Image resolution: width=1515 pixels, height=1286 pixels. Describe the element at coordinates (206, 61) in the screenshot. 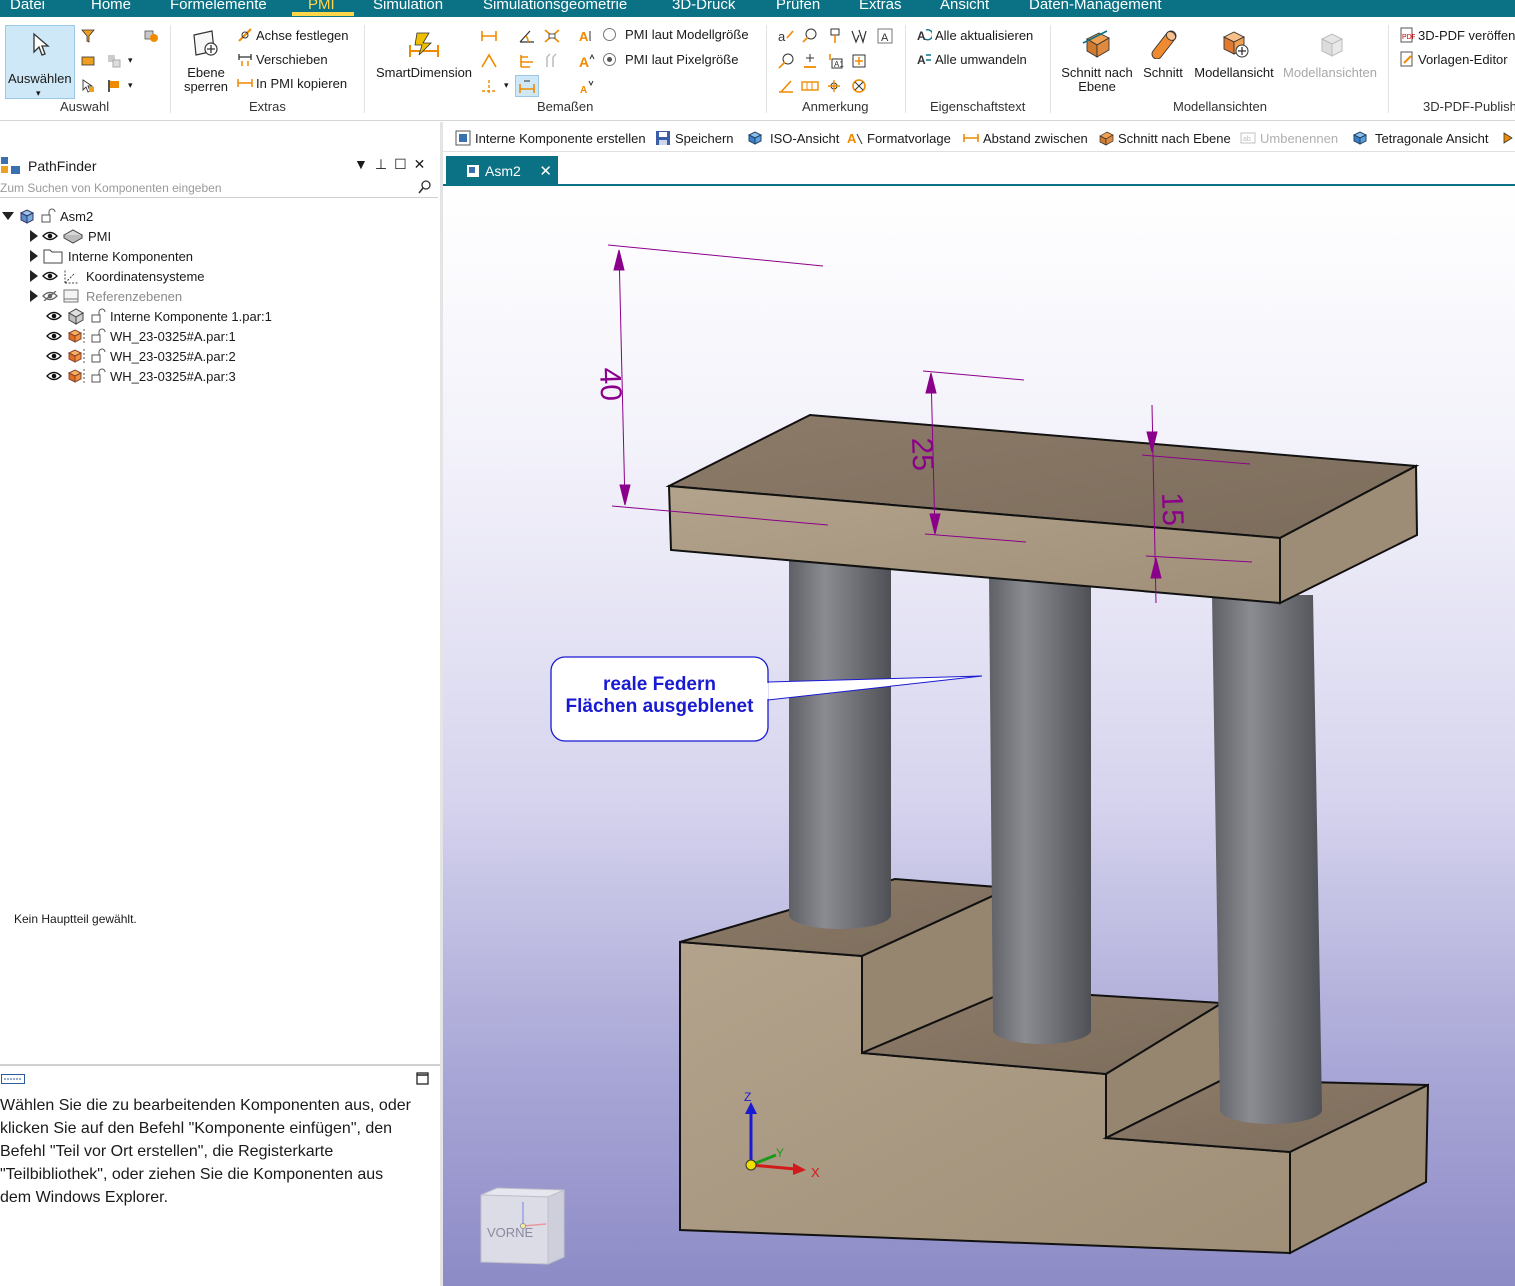

I see `plane-lock-button: Ebene sperren` at that location.